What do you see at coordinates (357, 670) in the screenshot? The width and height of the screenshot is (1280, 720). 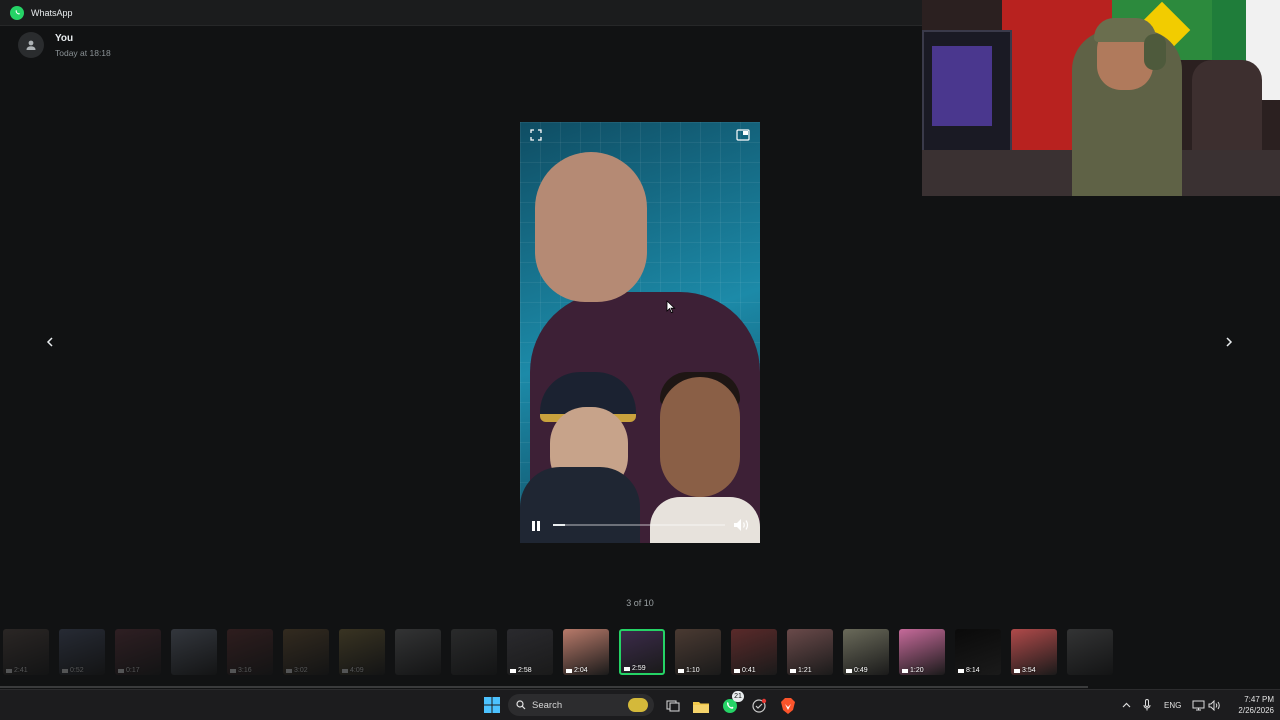 I see `thumbnail-duration-label: 4:09` at bounding box center [357, 670].